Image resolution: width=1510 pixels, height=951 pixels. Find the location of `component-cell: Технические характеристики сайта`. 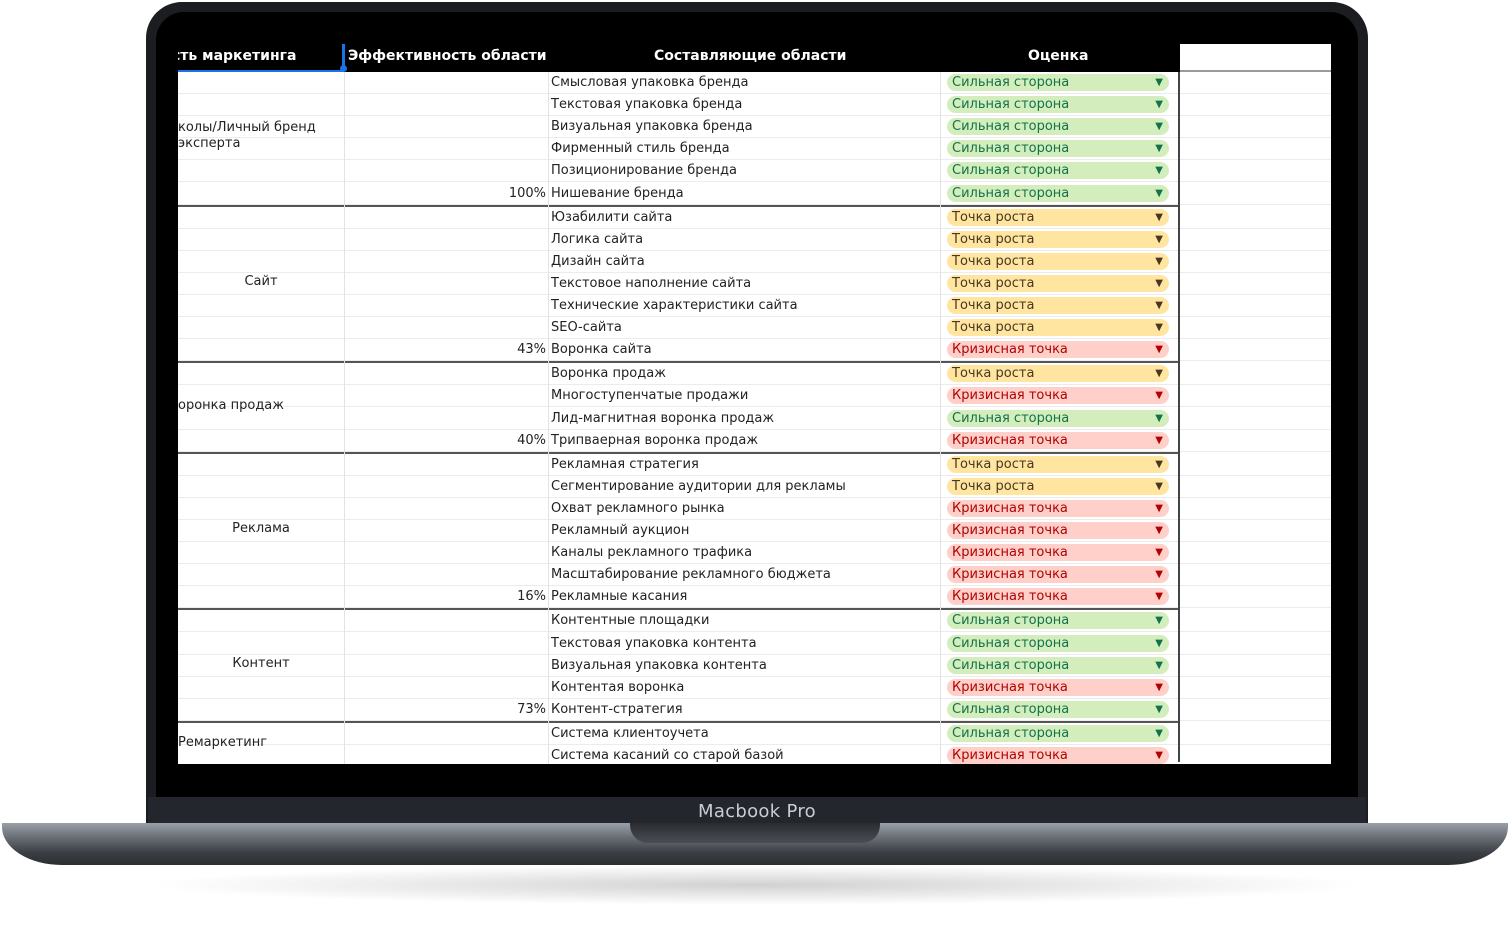

component-cell: Технические характеристики сайта is located at coordinates (674, 305).